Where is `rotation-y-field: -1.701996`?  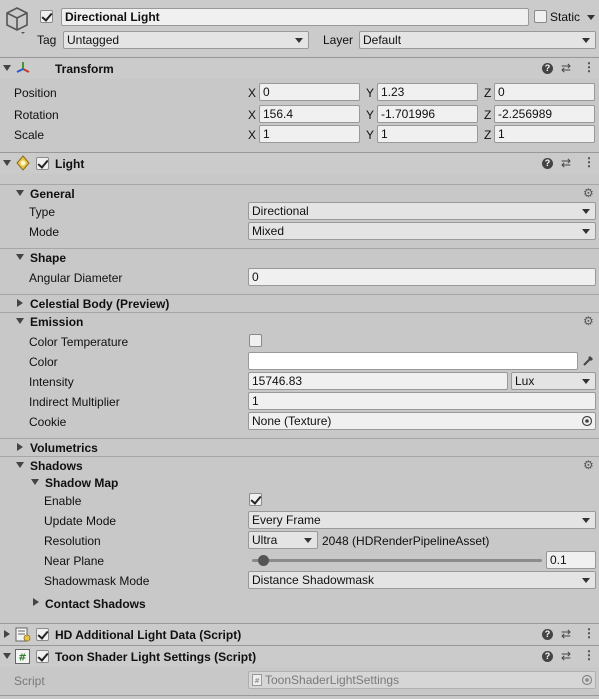 rotation-y-field: -1.701996 is located at coordinates (427, 114).